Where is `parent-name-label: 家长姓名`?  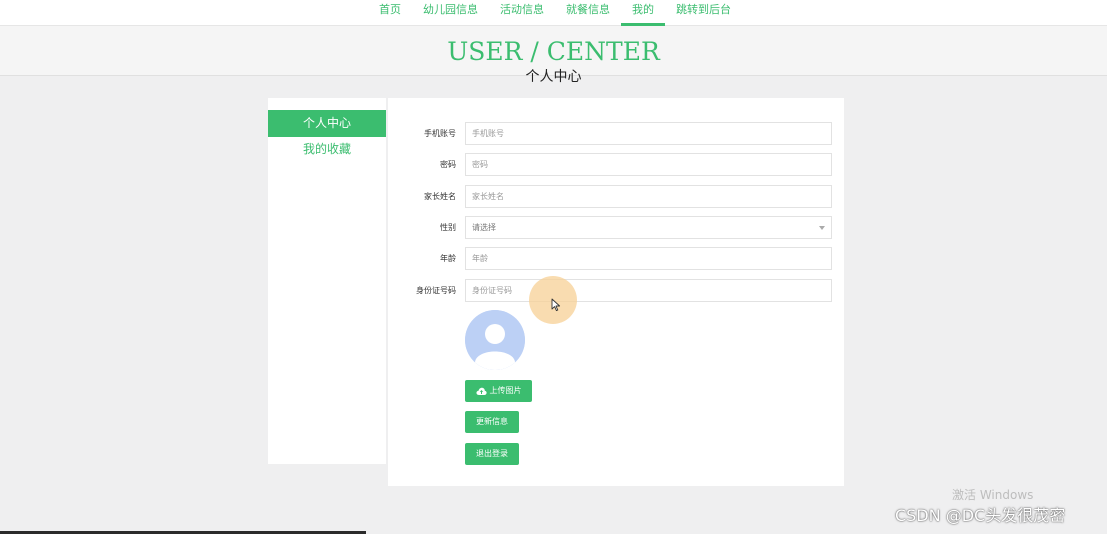
parent-name-label: 家长姓名 is located at coordinates (440, 196).